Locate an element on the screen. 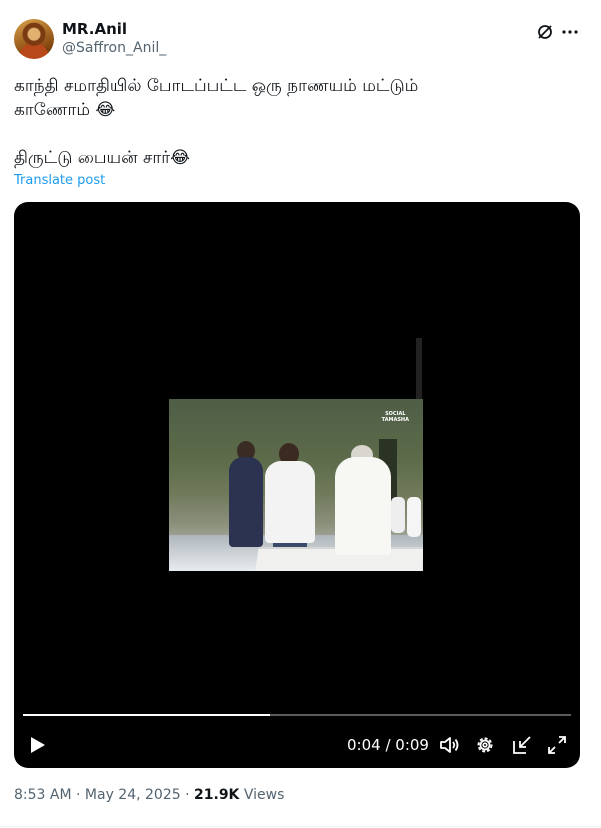 Image resolution: width=601 pixels, height=828 pixels. video-frame: SOCIAL TAMASHA is located at coordinates (296, 485).